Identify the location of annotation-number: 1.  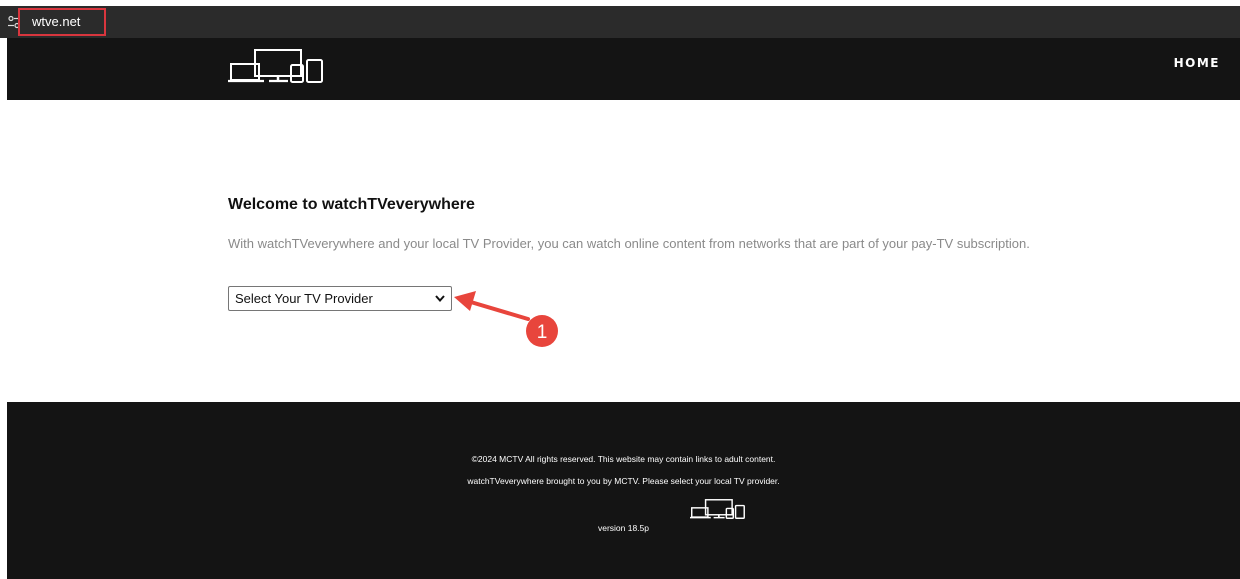
(542, 332).